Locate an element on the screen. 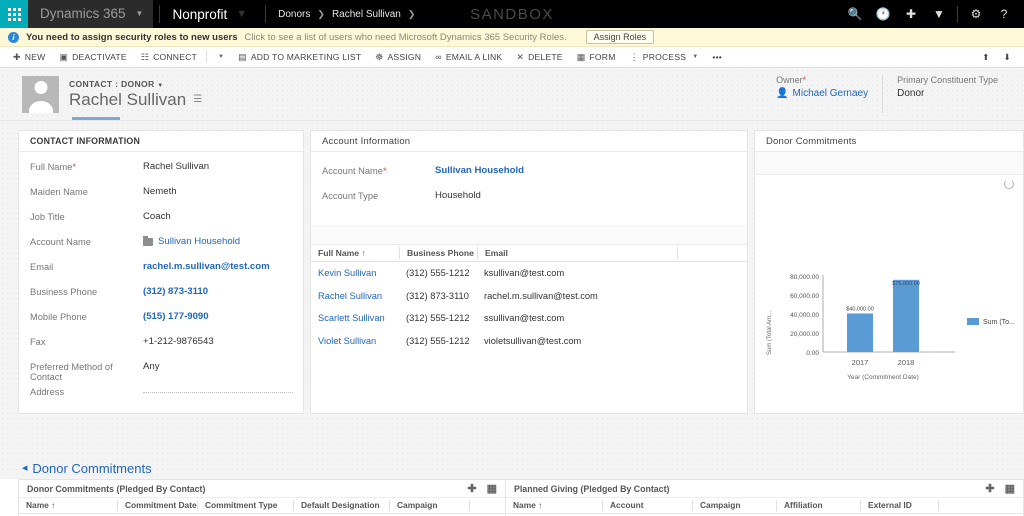 This screenshot has height=516, width=1024. breadcrumb: Donors ❯ Rachel Sullivan ❯ is located at coordinates (340, 14).